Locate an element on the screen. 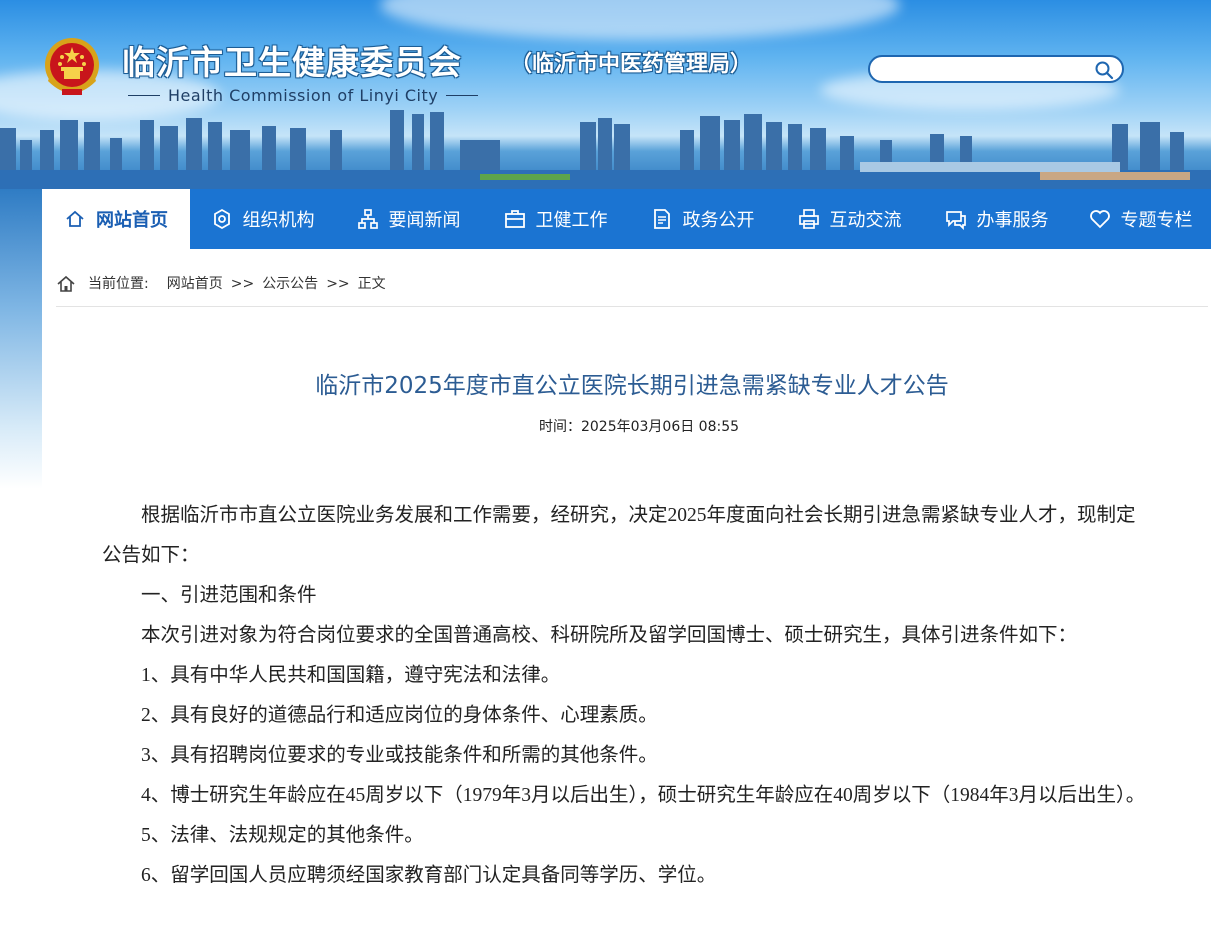 The height and width of the screenshot is (939, 1211). breadcrumb: 当前位置: 网站首页 >> 公示公告 >> 正文 is located at coordinates (632, 288).